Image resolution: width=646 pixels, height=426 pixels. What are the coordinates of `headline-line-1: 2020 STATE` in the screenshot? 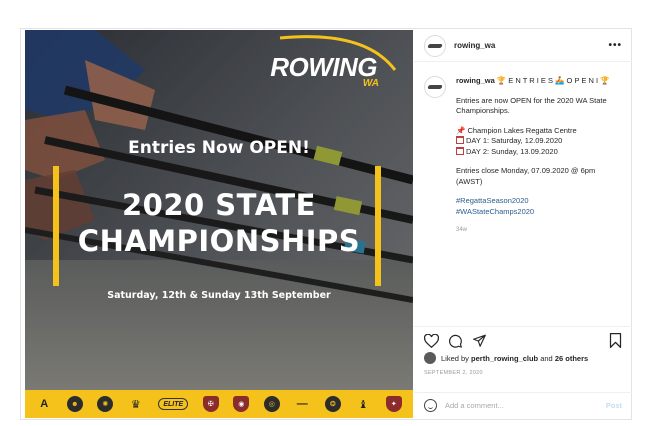 It's located at (218, 205).